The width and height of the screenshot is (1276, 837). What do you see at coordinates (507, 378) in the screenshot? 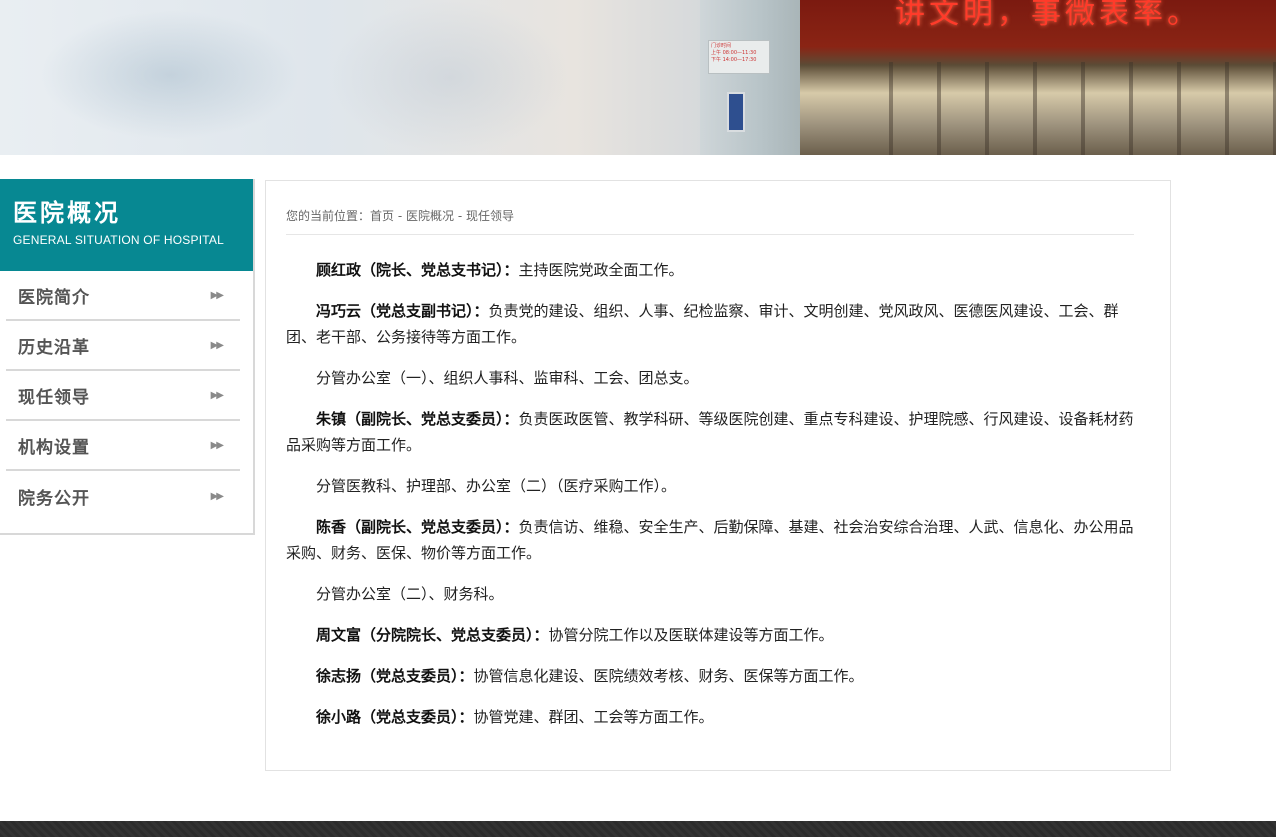
I see `leader-duties: 分管办公室（一）、组织人事科、监审科、工会、团总支。` at bounding box center [507, 378].